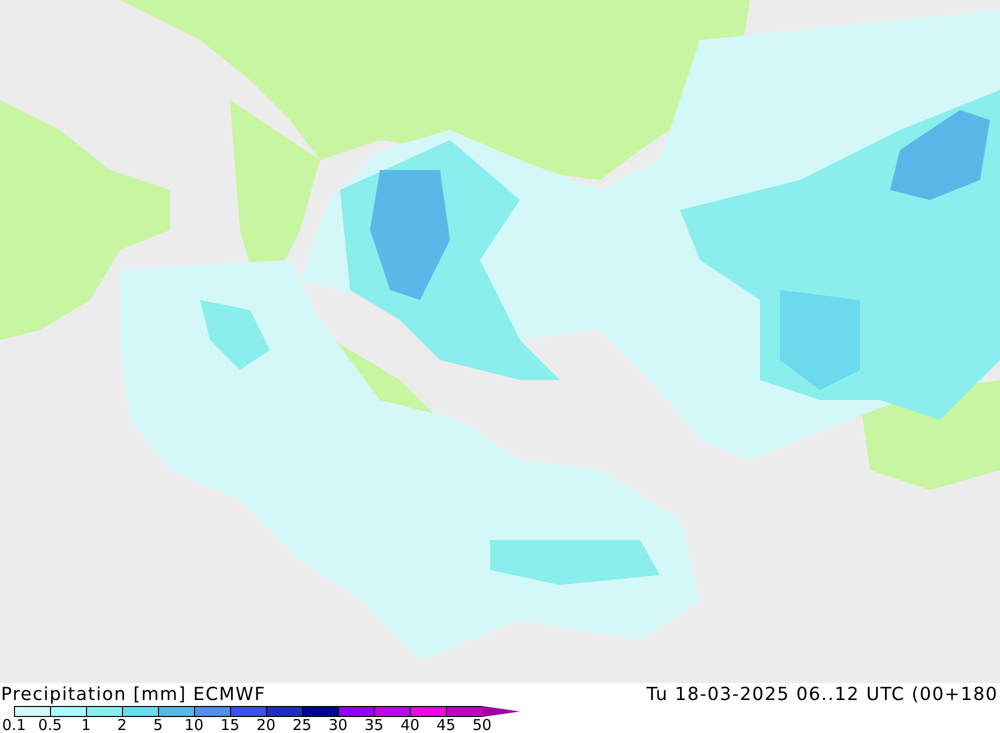 This screenshot has width=1000, height=733. I want to click on valid-time: Tu 18-03-2025 06..12 UTC (00+180, so click(822, 695).